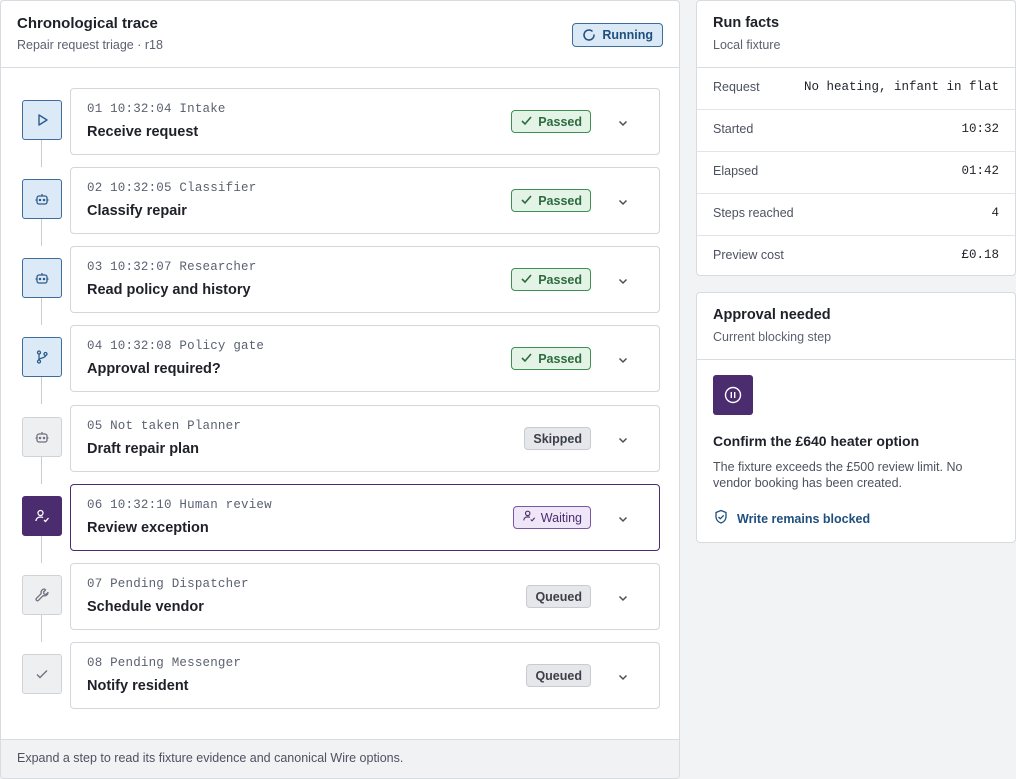  I want to click on step-meta: 01 10:32:04 Intake, so click(156, 109).